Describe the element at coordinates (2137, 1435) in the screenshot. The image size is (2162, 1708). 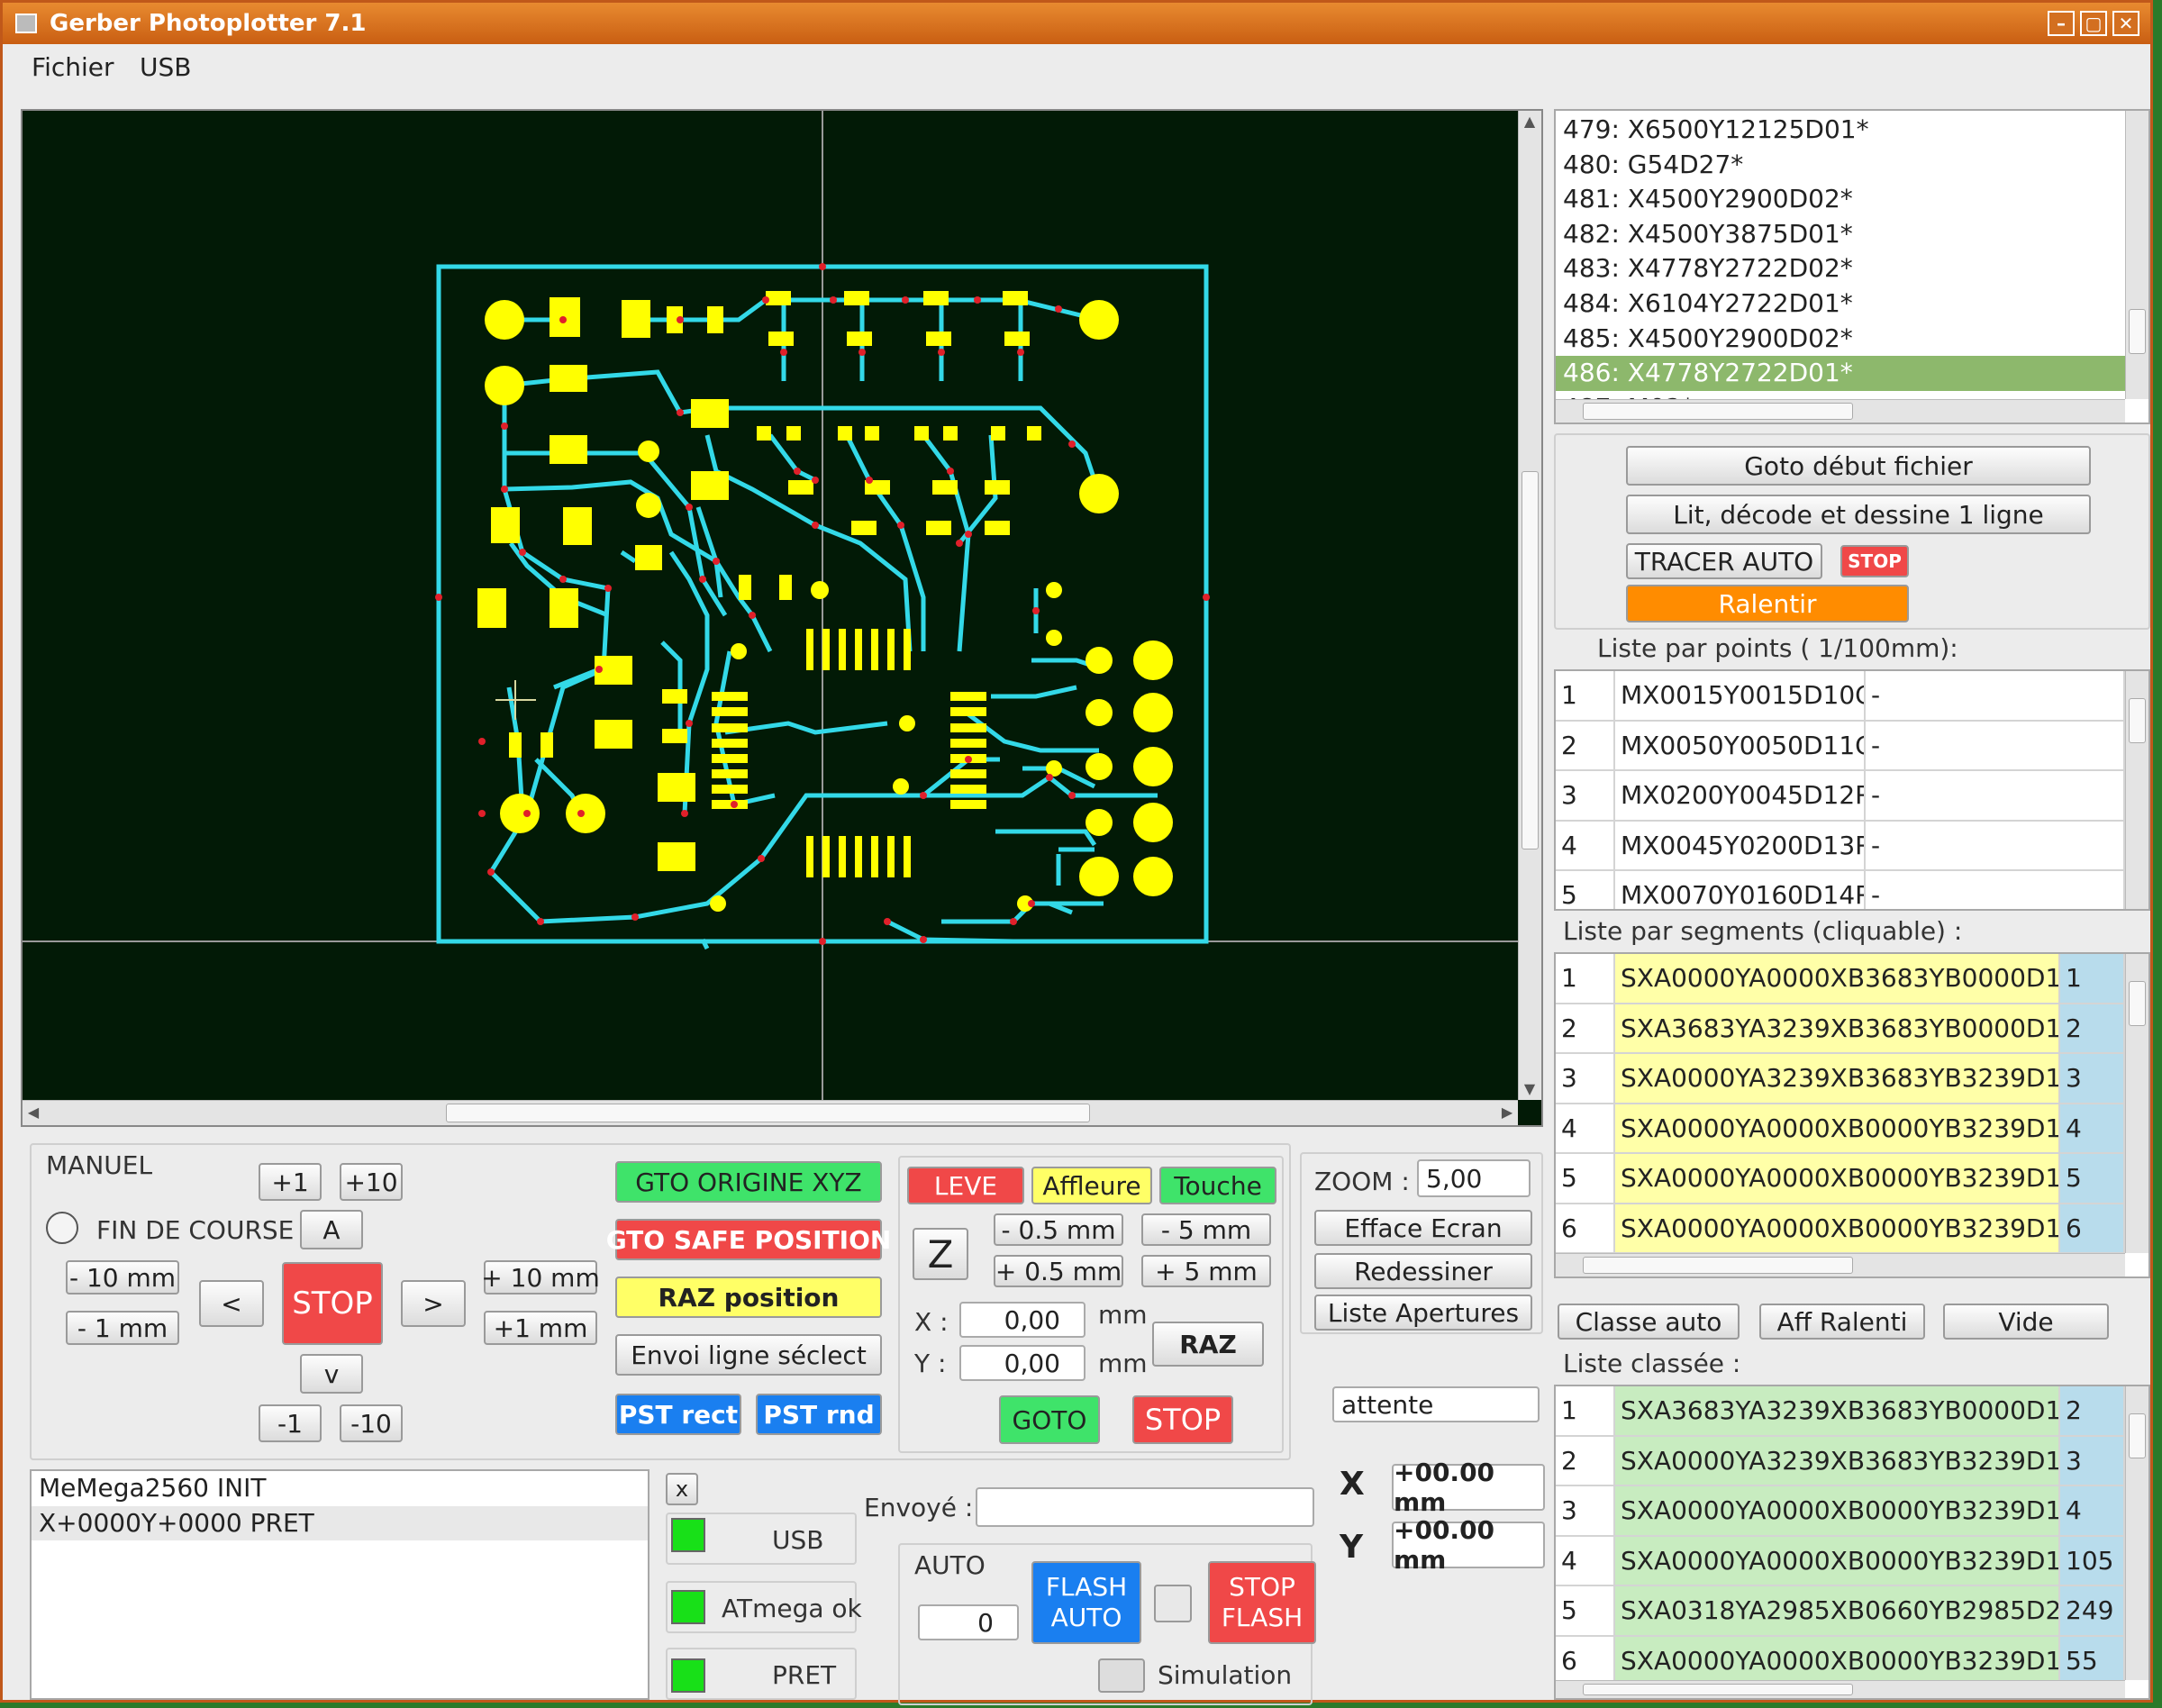
I see `sorted-vscroll-thumb` at that location.